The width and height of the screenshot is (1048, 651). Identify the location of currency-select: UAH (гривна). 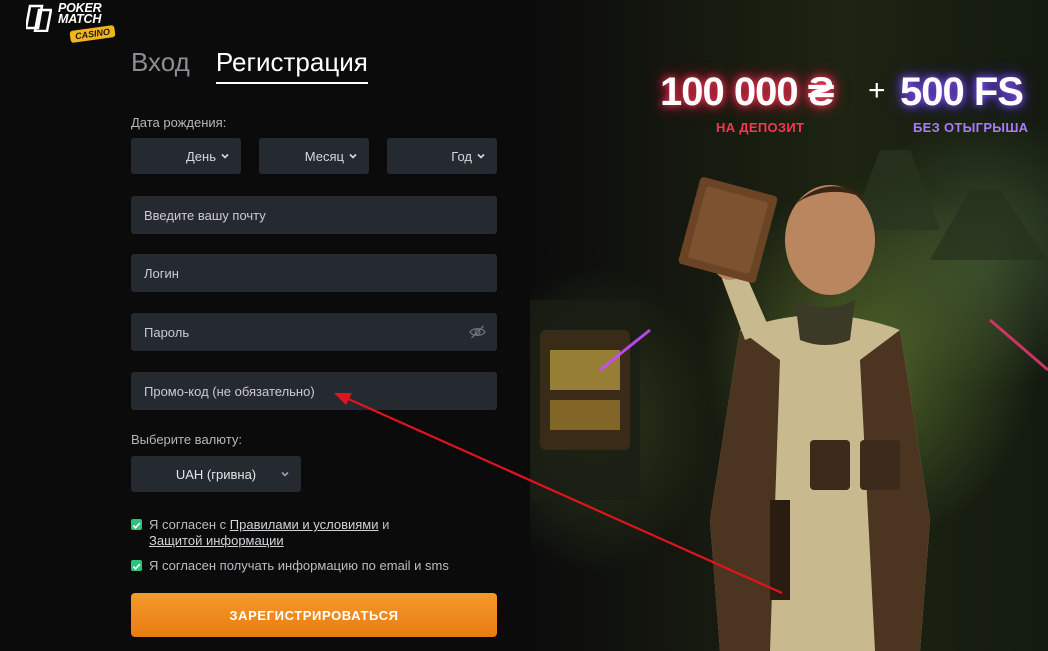
(216, 474).